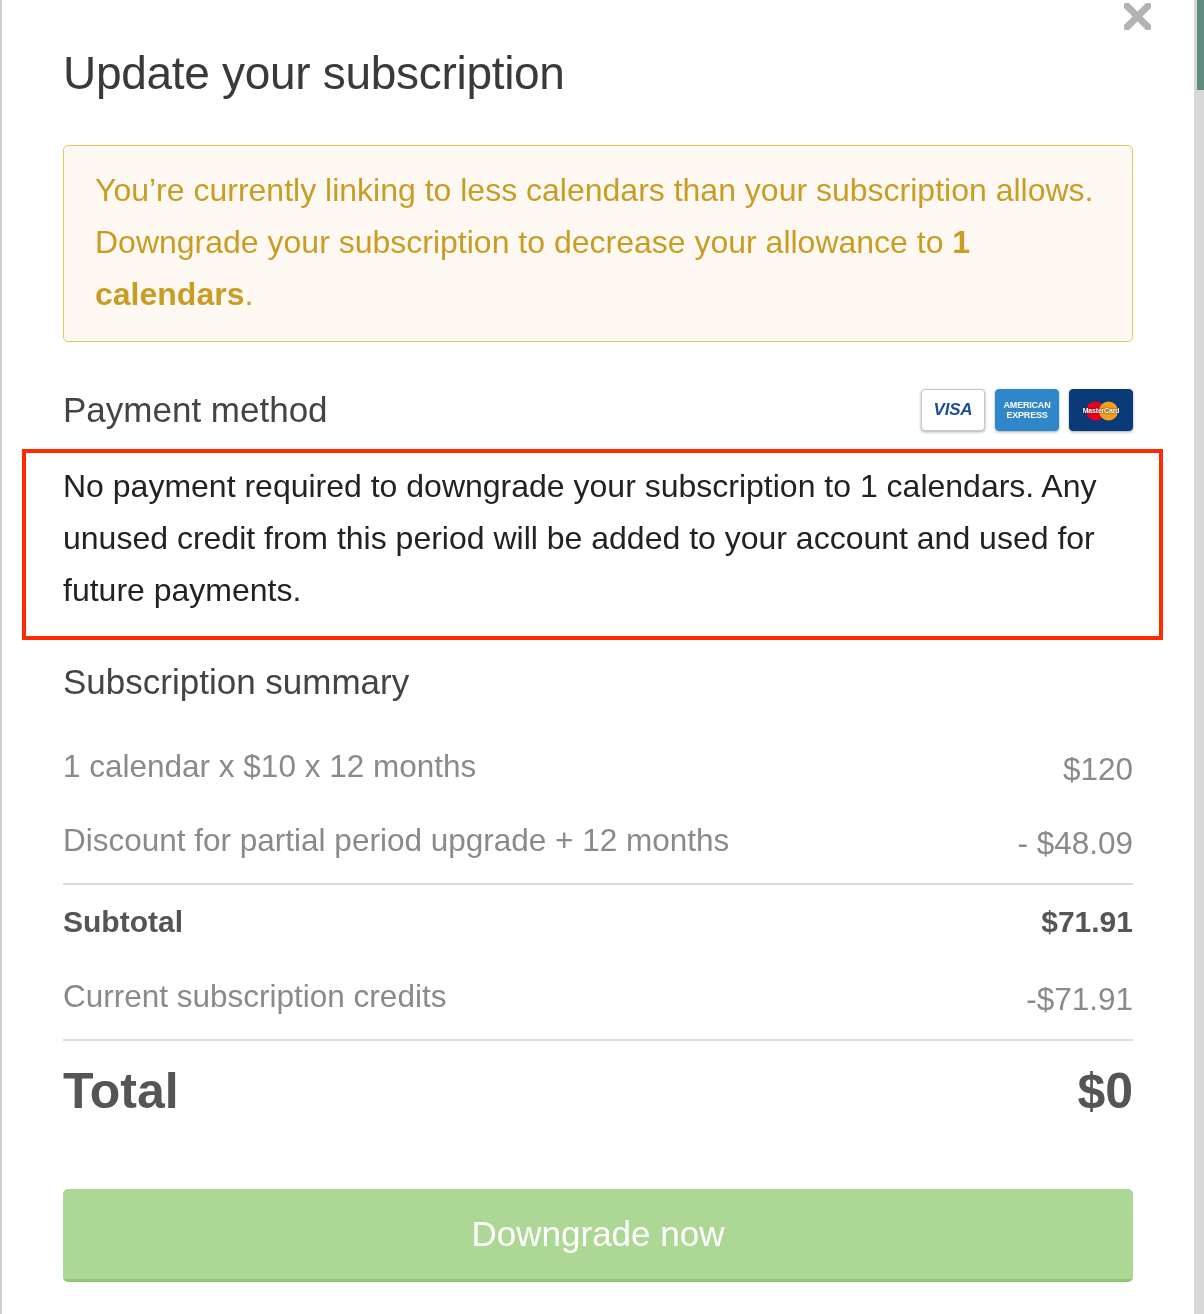 This screenshot has width=1204, height=1314. I want to click on summary-amount: $71.91, so click(1087, 922).